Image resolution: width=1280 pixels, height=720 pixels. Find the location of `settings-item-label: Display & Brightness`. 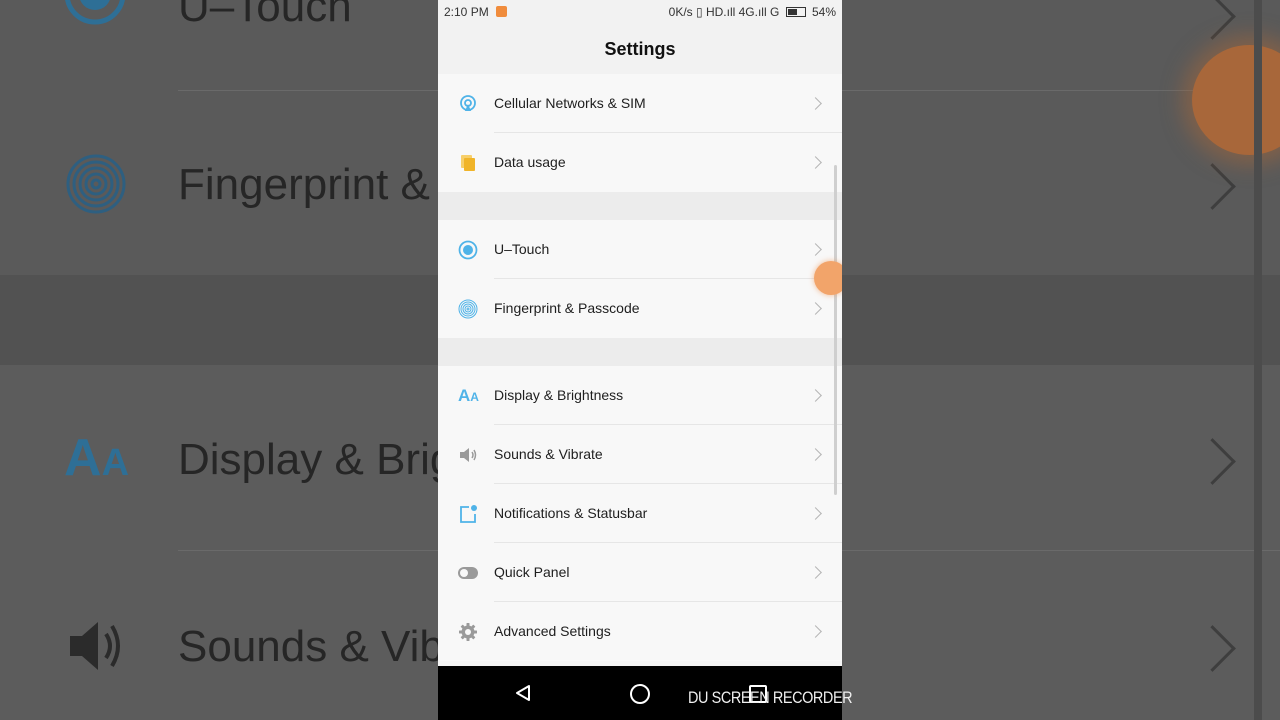

settings-item-label: Display & Brightness is located at coordinates (559, 395).